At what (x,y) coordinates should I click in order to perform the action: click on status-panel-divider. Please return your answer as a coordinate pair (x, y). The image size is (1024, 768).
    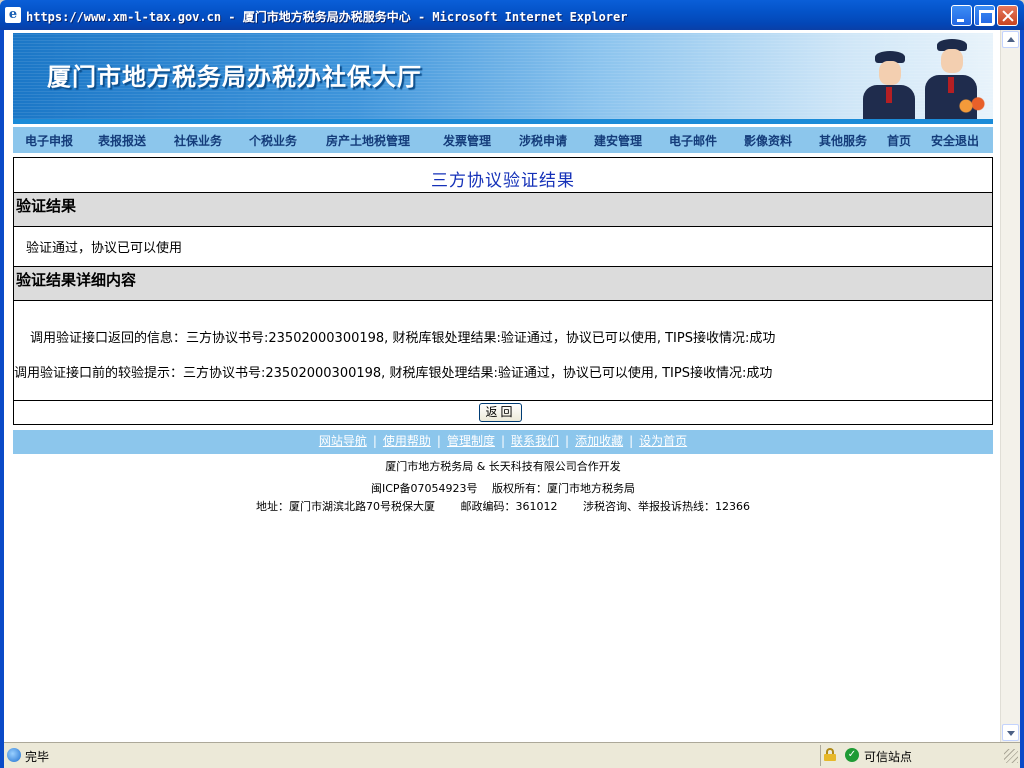
    Looking at the image, I should click on (820, 755).